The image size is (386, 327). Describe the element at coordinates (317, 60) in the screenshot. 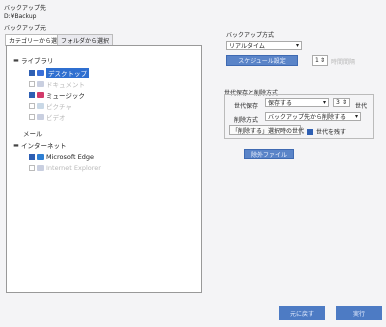

I see `interval-value: 1` at that location.